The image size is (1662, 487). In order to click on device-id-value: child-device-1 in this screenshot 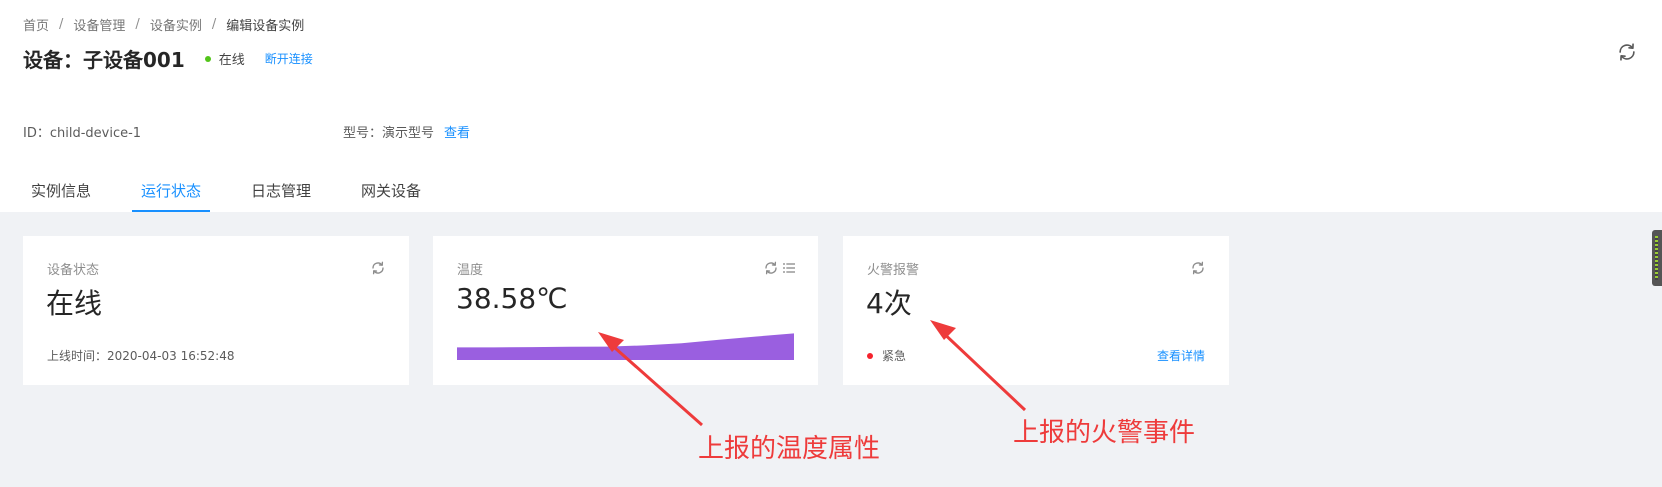, I will do `click(95, 133)`.